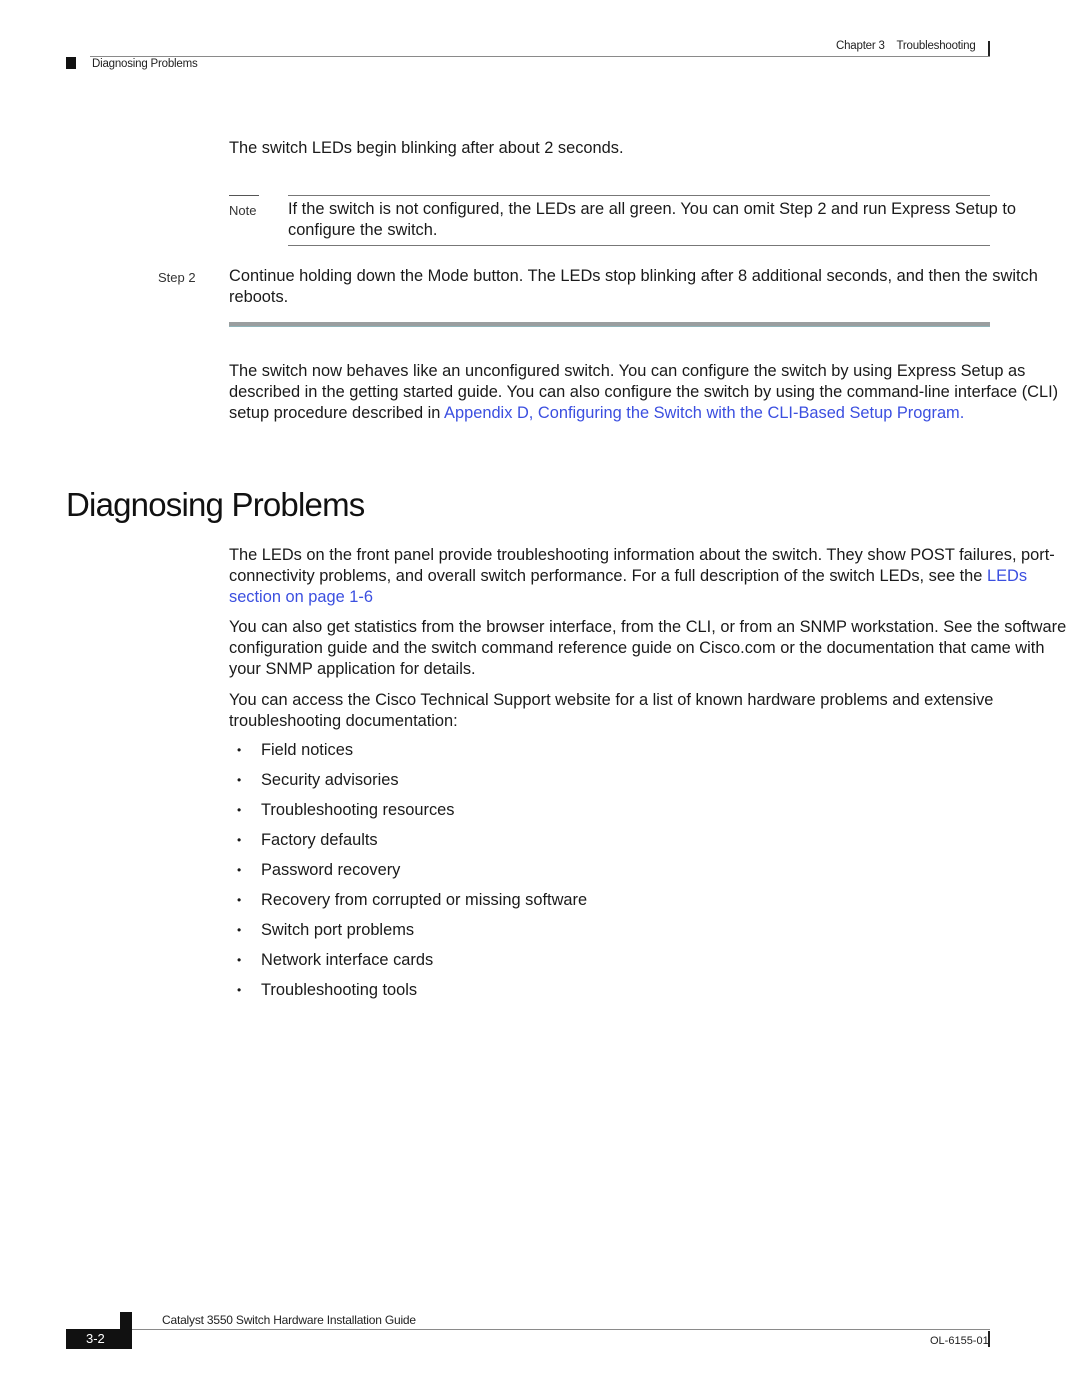  What do you see at coordinates (99, 1339) in the screenshot?
I see `page-number: 3-2` at bounding box center [99, 1339].